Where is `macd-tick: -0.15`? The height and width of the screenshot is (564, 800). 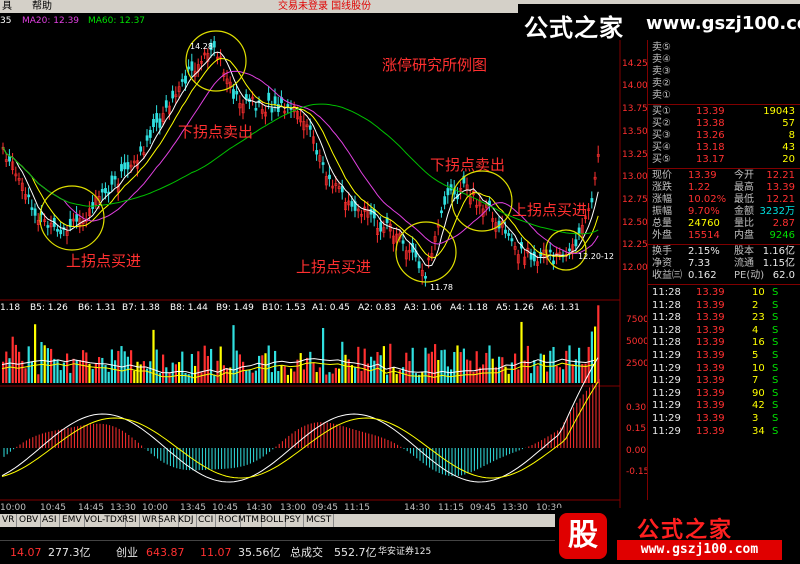
macd-tick: -0.15 is located at coordinates (636, 472).